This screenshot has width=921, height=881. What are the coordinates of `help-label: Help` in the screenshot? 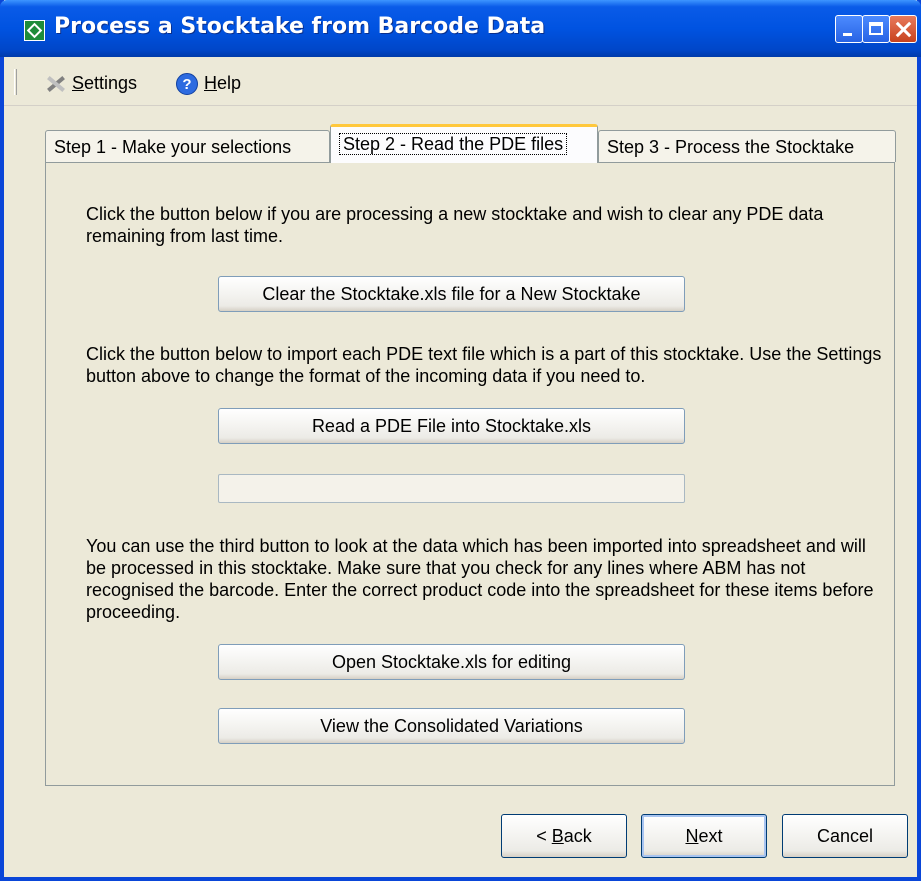 It's located at (223, 83).